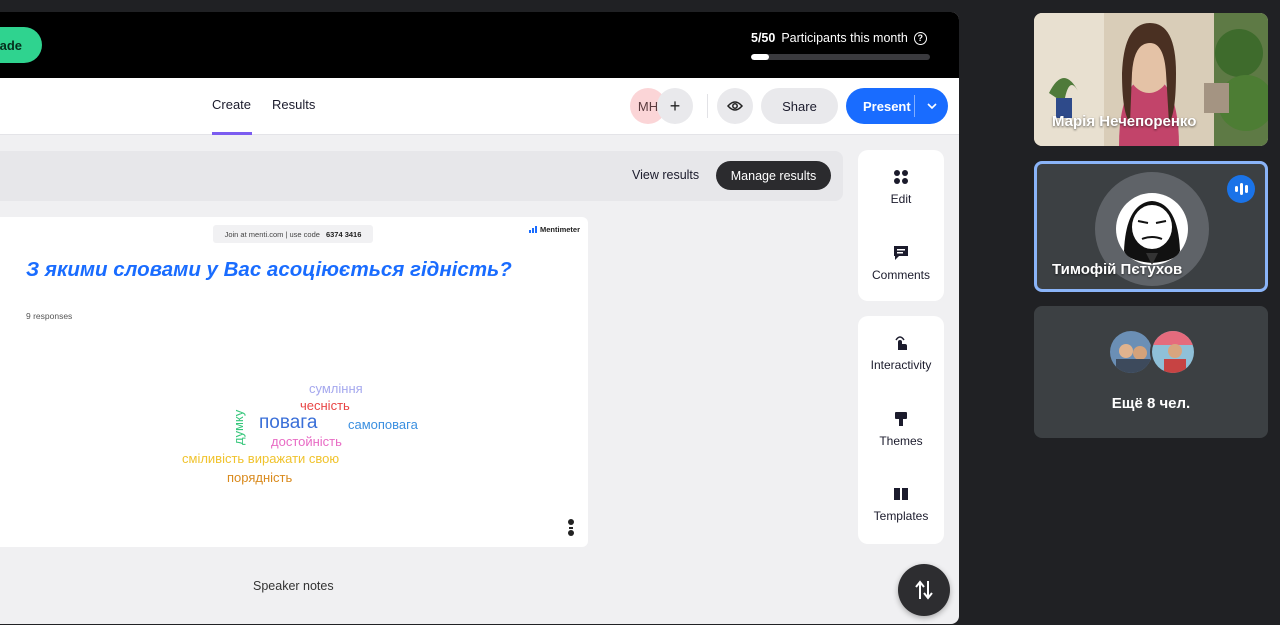 This screenshot has width=1280, height=625. I want to click on response-count: 9 responses, so click(49, 316).